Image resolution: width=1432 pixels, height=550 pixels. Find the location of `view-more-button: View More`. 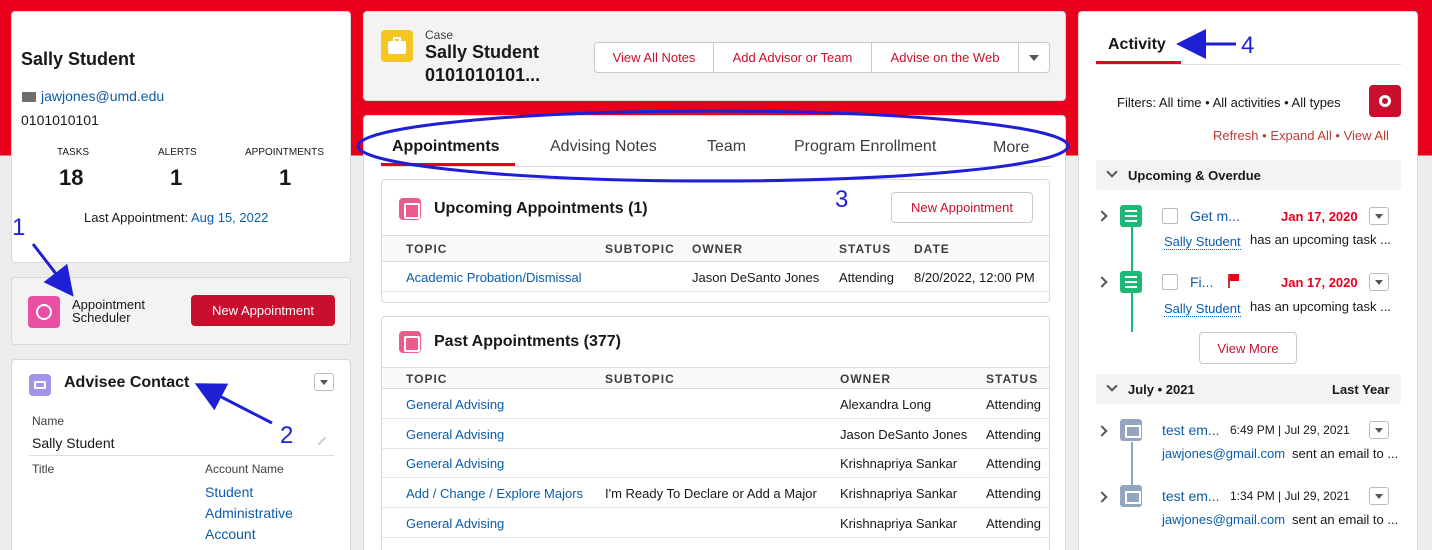

view-more-button: View More is located at coordinates (1248, 348).